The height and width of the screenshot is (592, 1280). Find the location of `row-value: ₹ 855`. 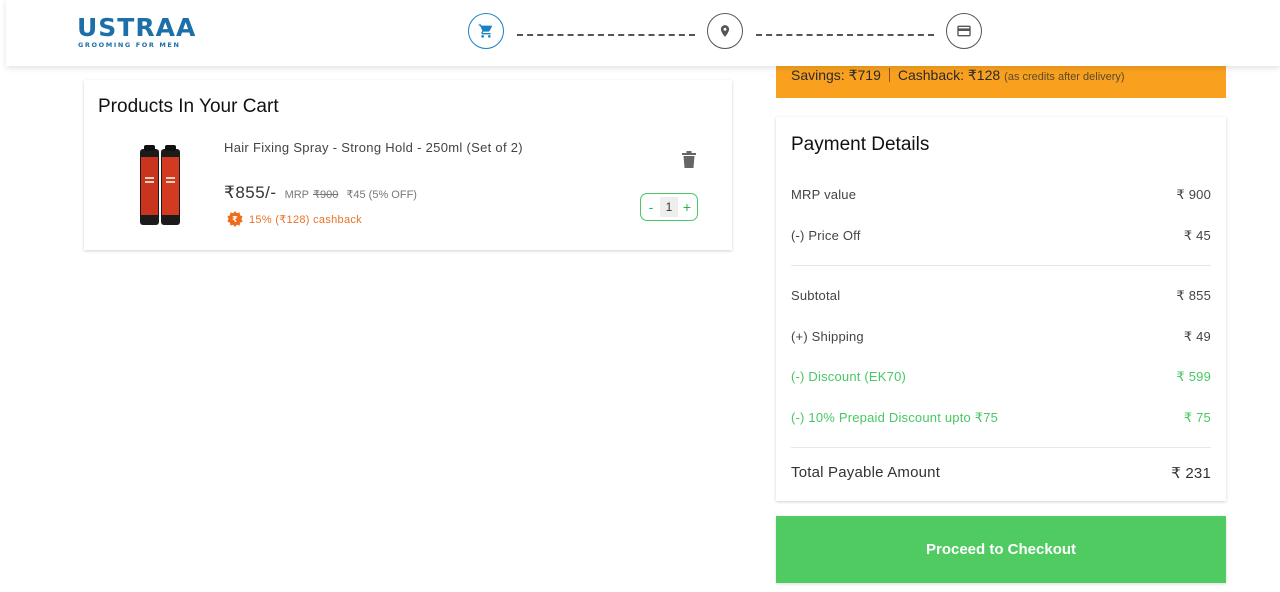

row-value: ₹ 855 is located at coordinates (1193, 295).